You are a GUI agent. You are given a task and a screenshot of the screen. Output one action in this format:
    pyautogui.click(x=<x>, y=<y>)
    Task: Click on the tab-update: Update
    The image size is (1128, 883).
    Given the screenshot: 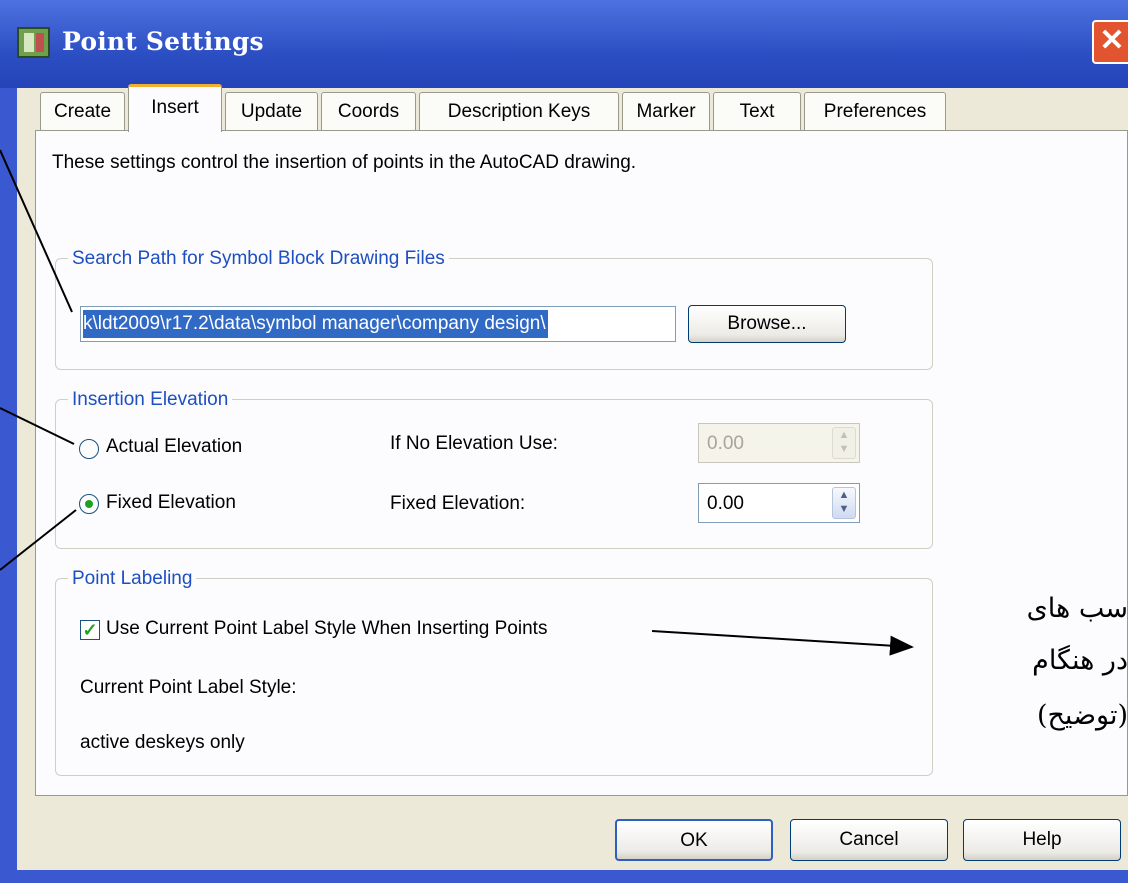 What is the action you would take?
    pyautogui.click(x=271, y=111)
    